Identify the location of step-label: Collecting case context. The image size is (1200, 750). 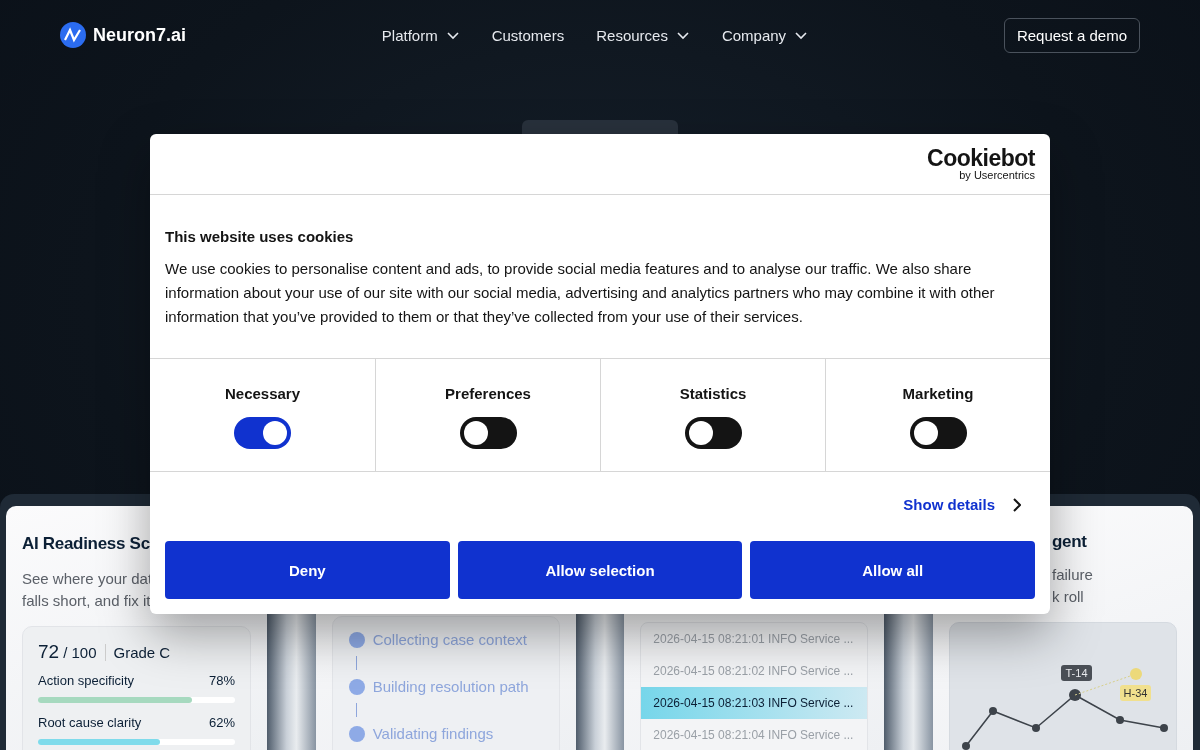
(449, 639).